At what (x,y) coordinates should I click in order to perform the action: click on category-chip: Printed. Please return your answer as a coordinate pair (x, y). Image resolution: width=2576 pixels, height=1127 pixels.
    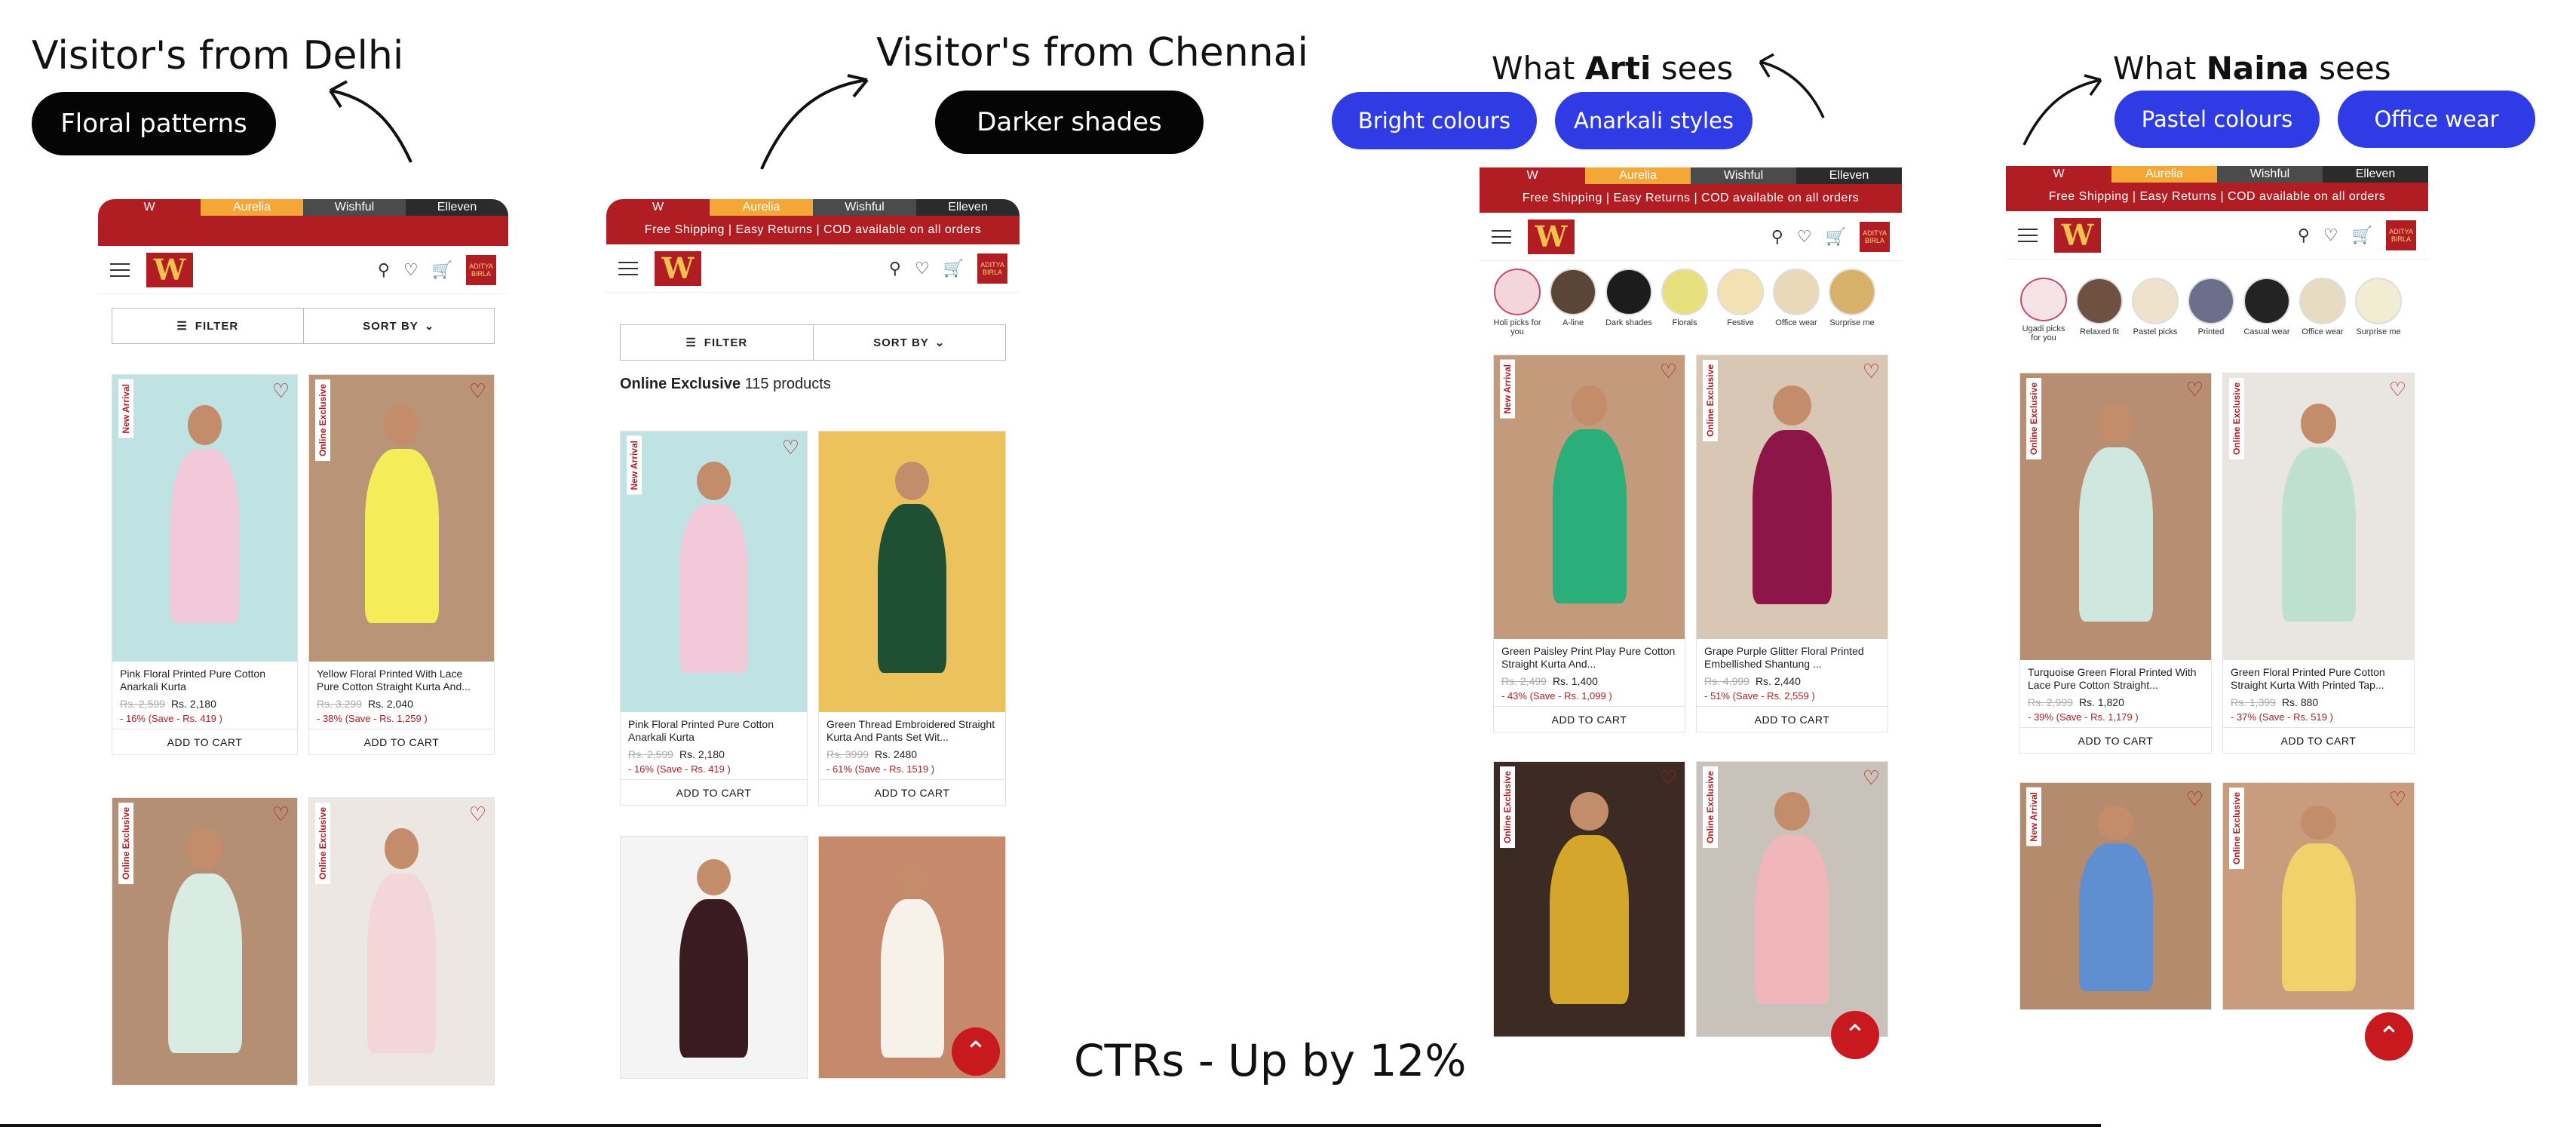
    Looking at the image, I should click on (2211, 310).